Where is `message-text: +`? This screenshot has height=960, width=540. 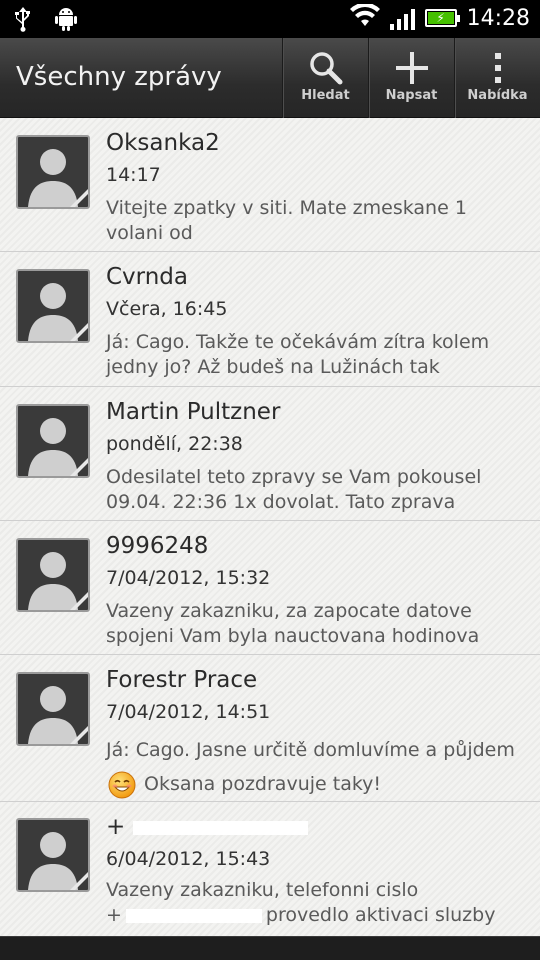 message-text: + is located at coordinates (114, 915).